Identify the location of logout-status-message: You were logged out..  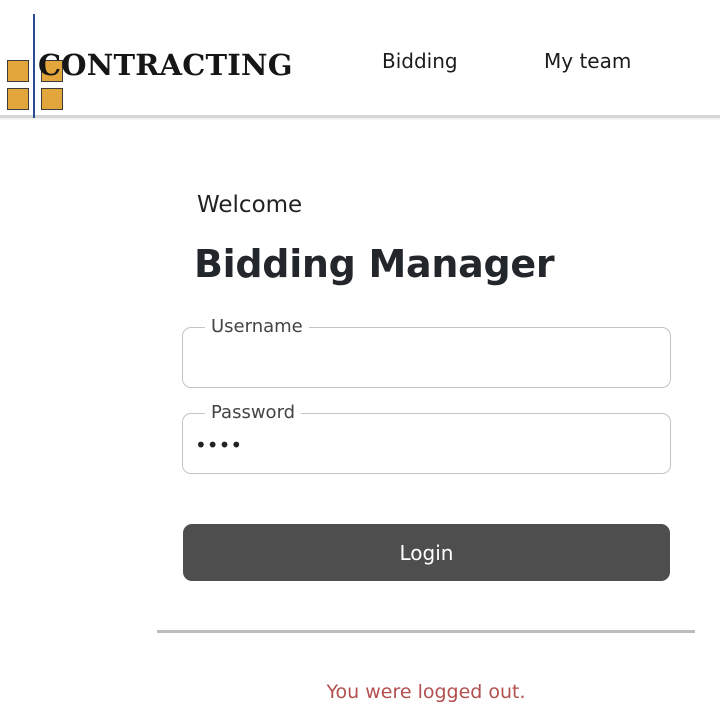
(426, 692).